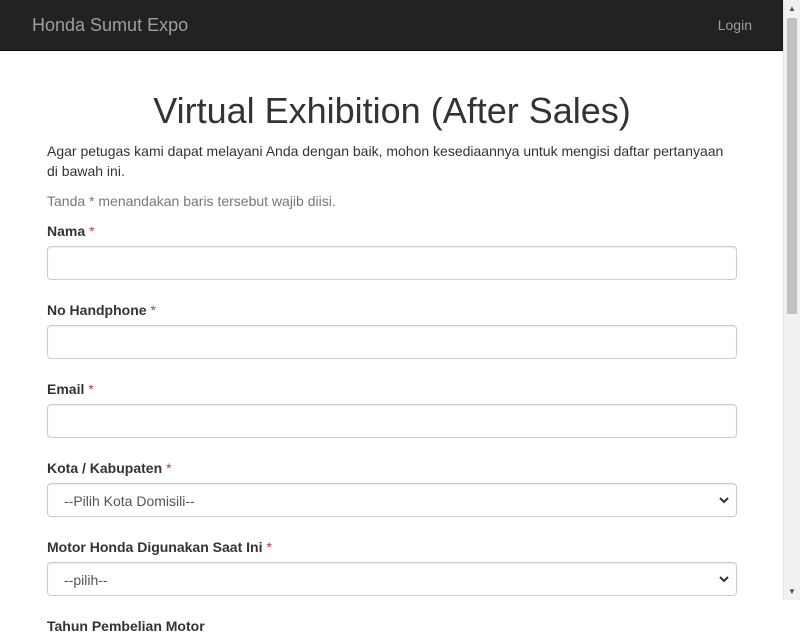  I want to click on motor-select-value: --pilih--, so click(86, 580).